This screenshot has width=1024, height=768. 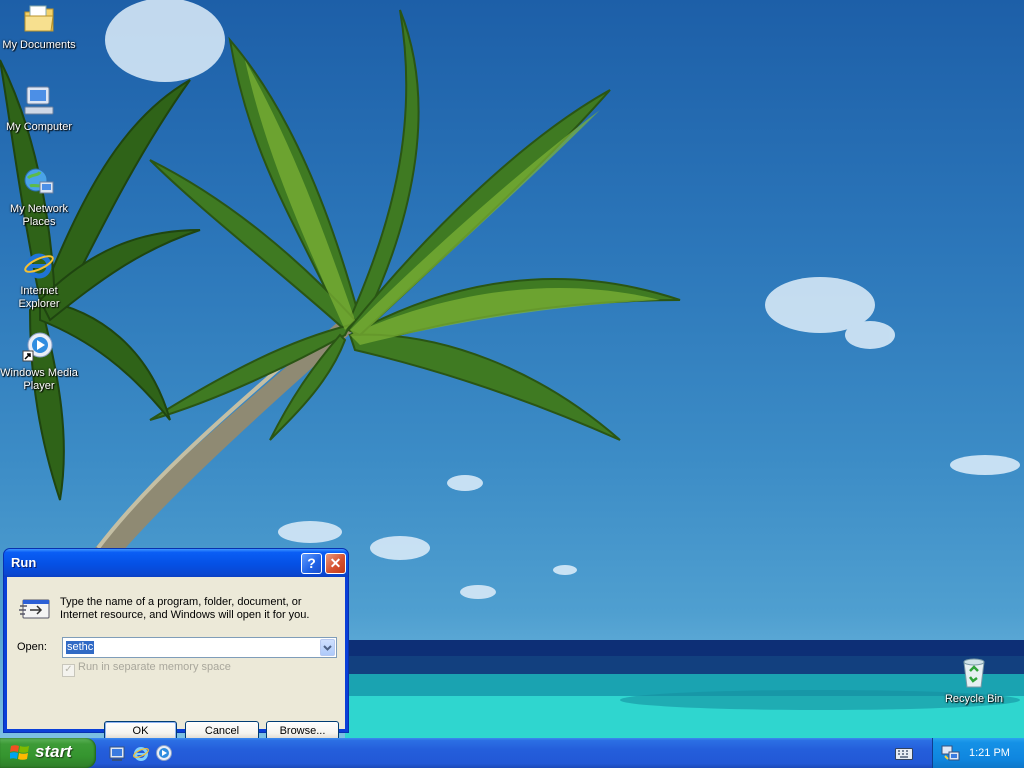 I want to click on show-desktop-icon, so click(x=117, y=753).